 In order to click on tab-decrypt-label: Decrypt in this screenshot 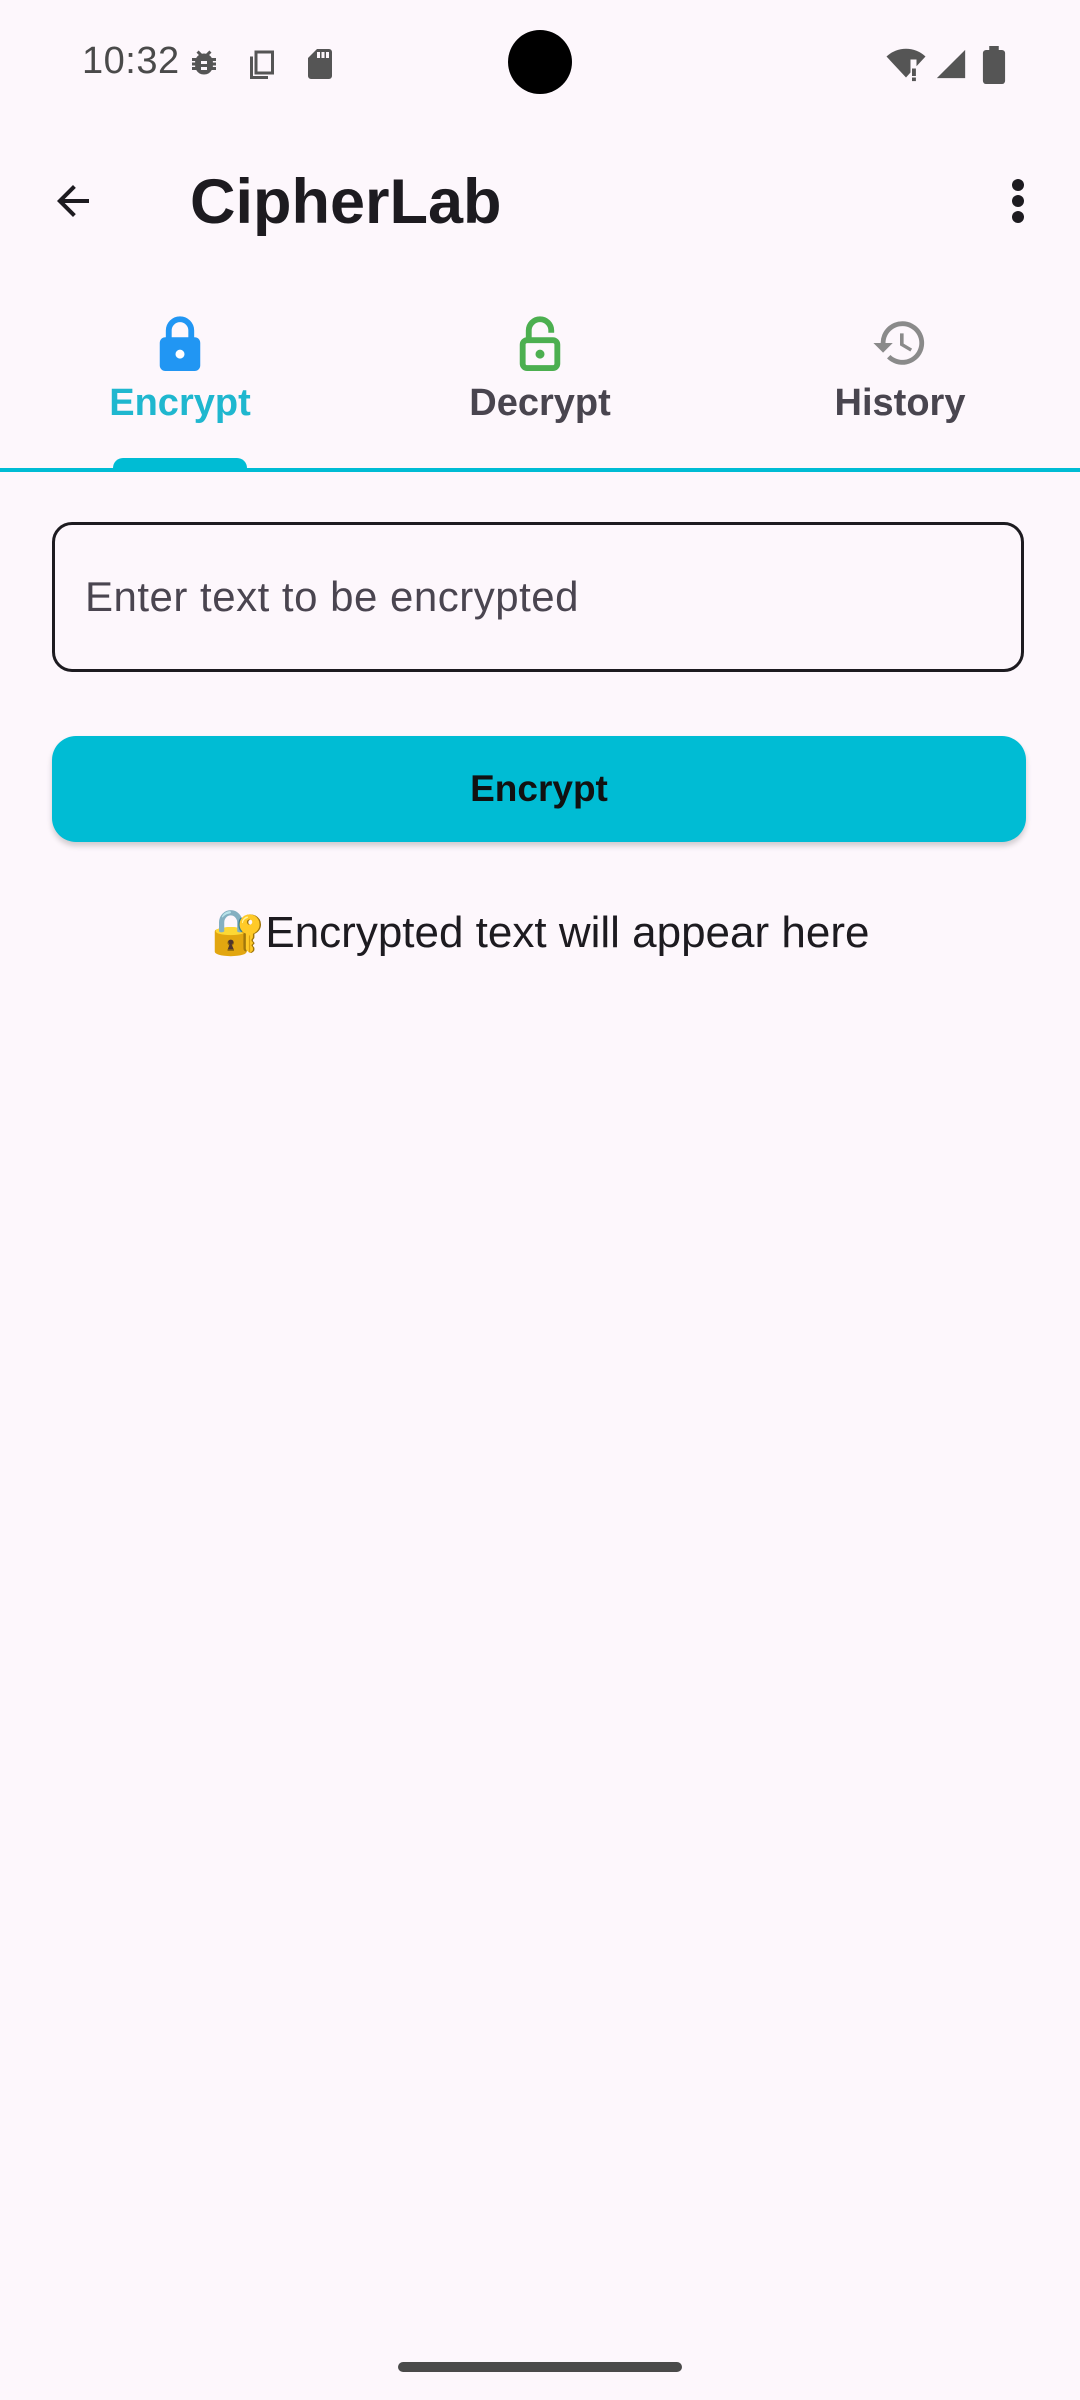, I will do `click(540, 403)`.